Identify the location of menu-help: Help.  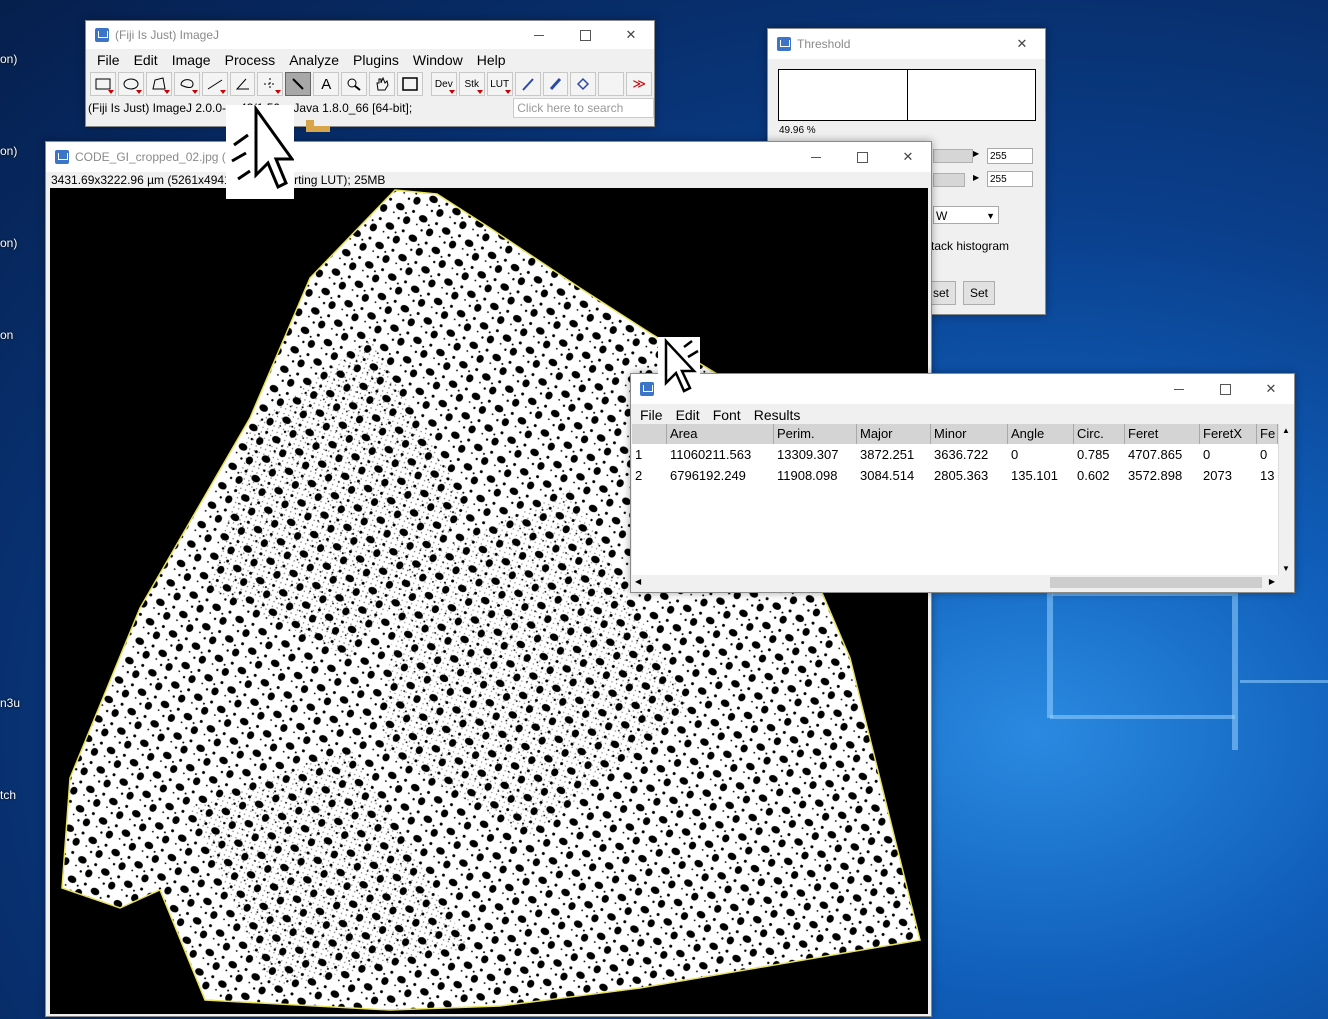
(491, 60).